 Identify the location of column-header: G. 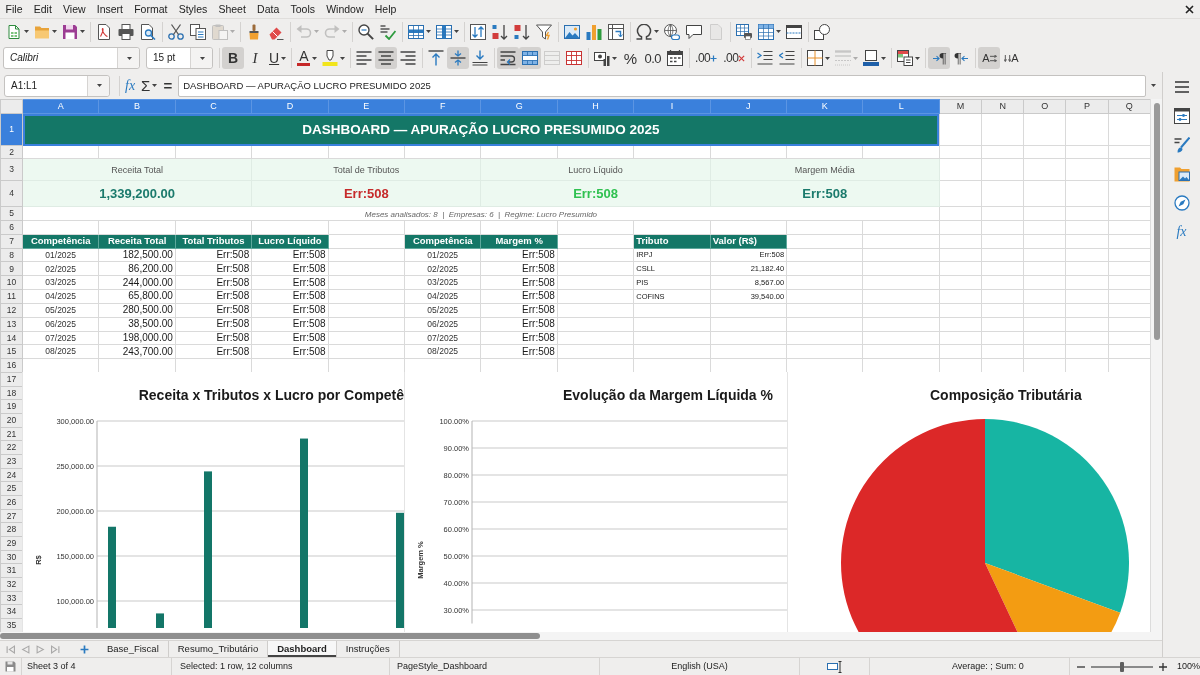
(519, 106).